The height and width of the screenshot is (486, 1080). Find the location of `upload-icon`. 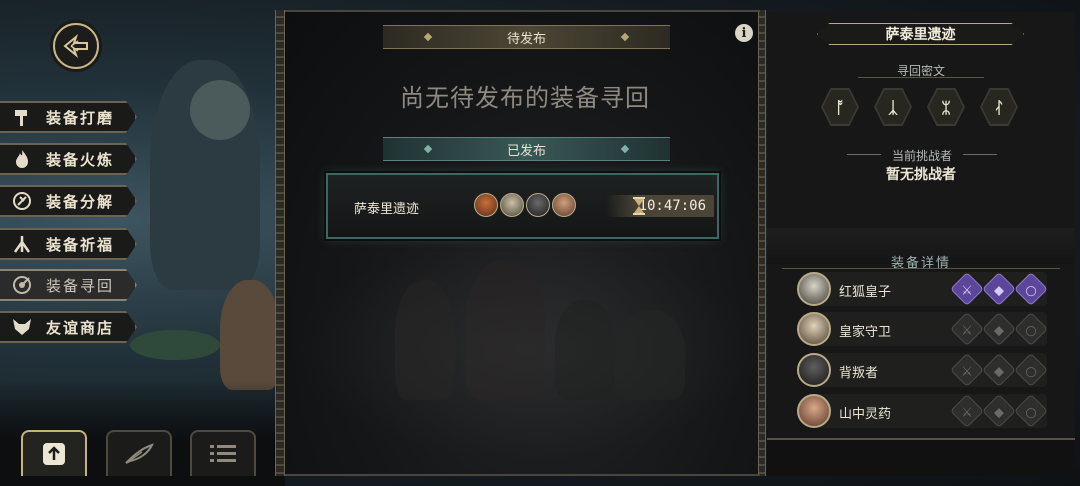

upload-icon is located at coordinates (54, 454).